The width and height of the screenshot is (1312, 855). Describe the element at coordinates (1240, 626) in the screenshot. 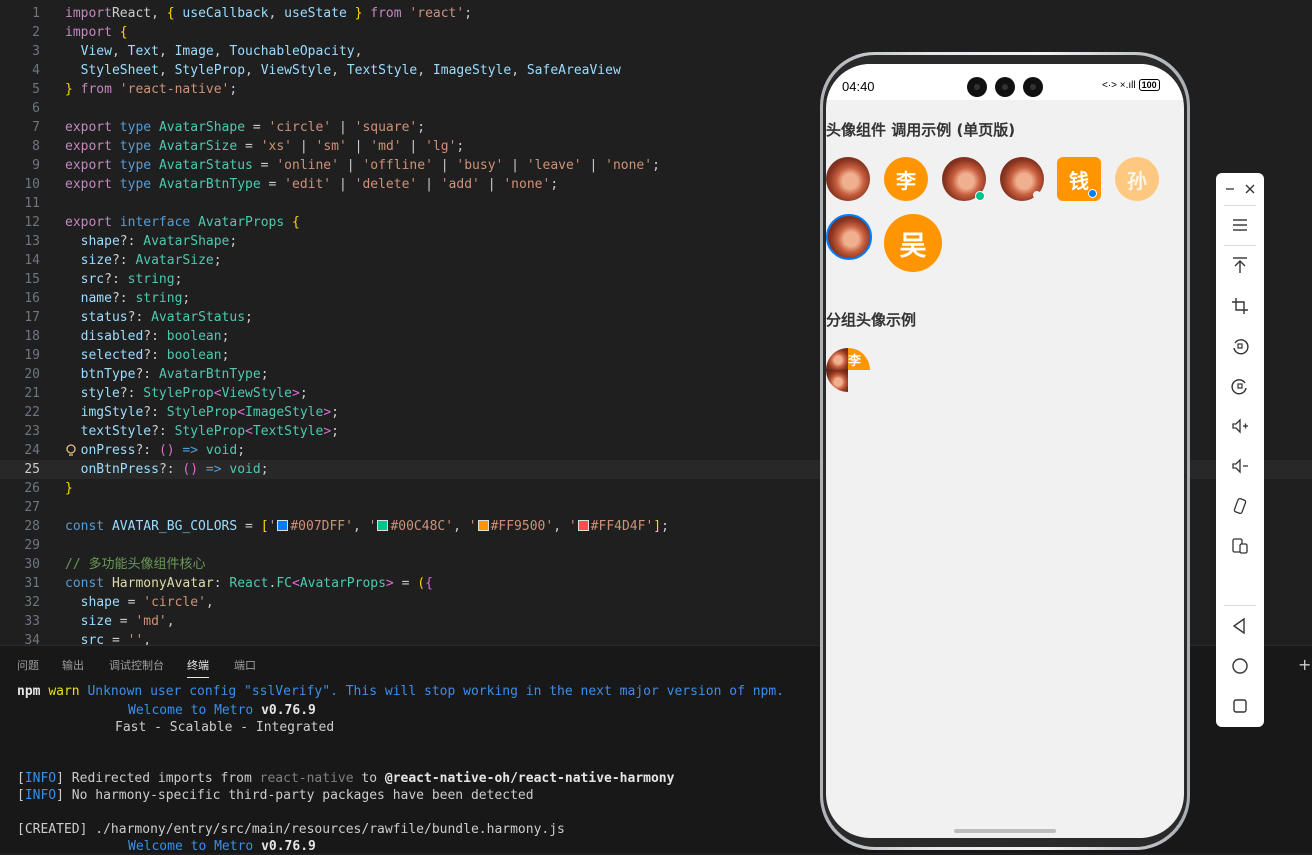

I see `back-icon` at that location.